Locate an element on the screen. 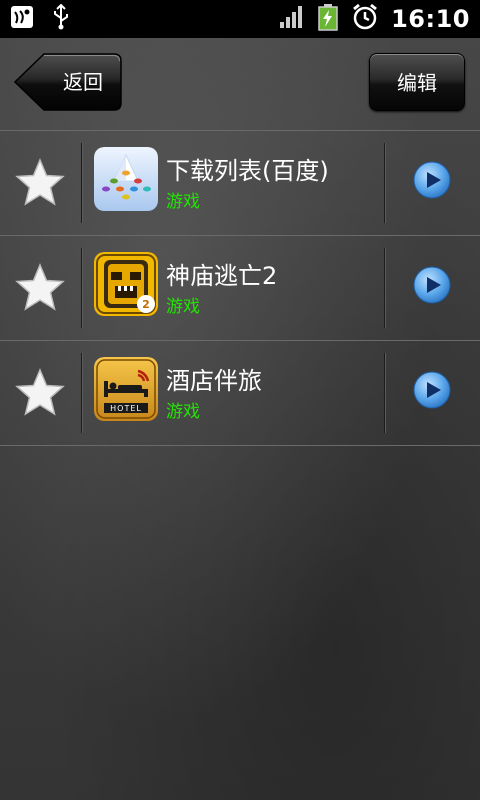  app-name: 神庙逃亡2 is located at coordinates (222, 276).